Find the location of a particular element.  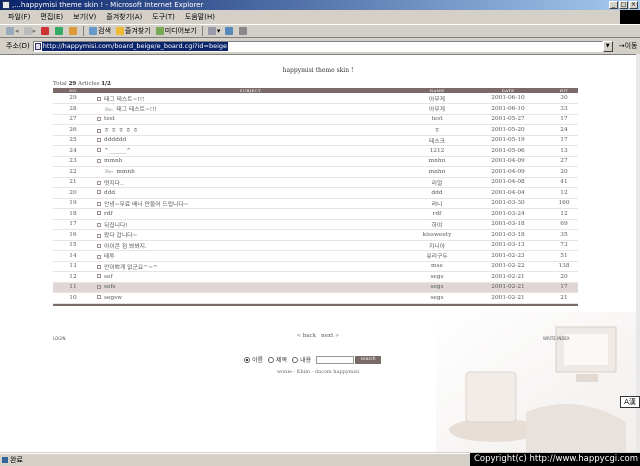

row-subject-link: 안녕~무료 배너 만들어 드립니다~ is located at coordinates (146, 205).